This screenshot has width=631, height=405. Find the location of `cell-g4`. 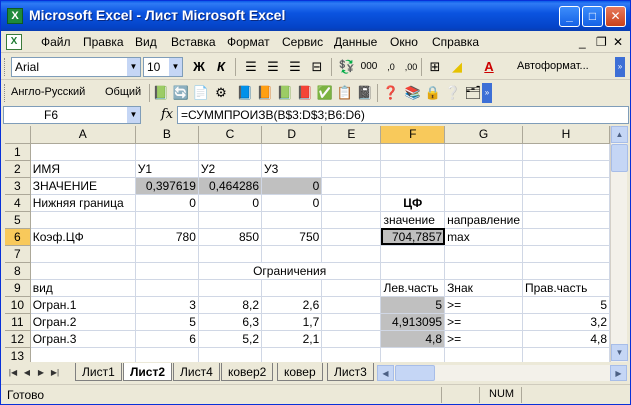

cell-g4 is located at coordinates (483, 203).